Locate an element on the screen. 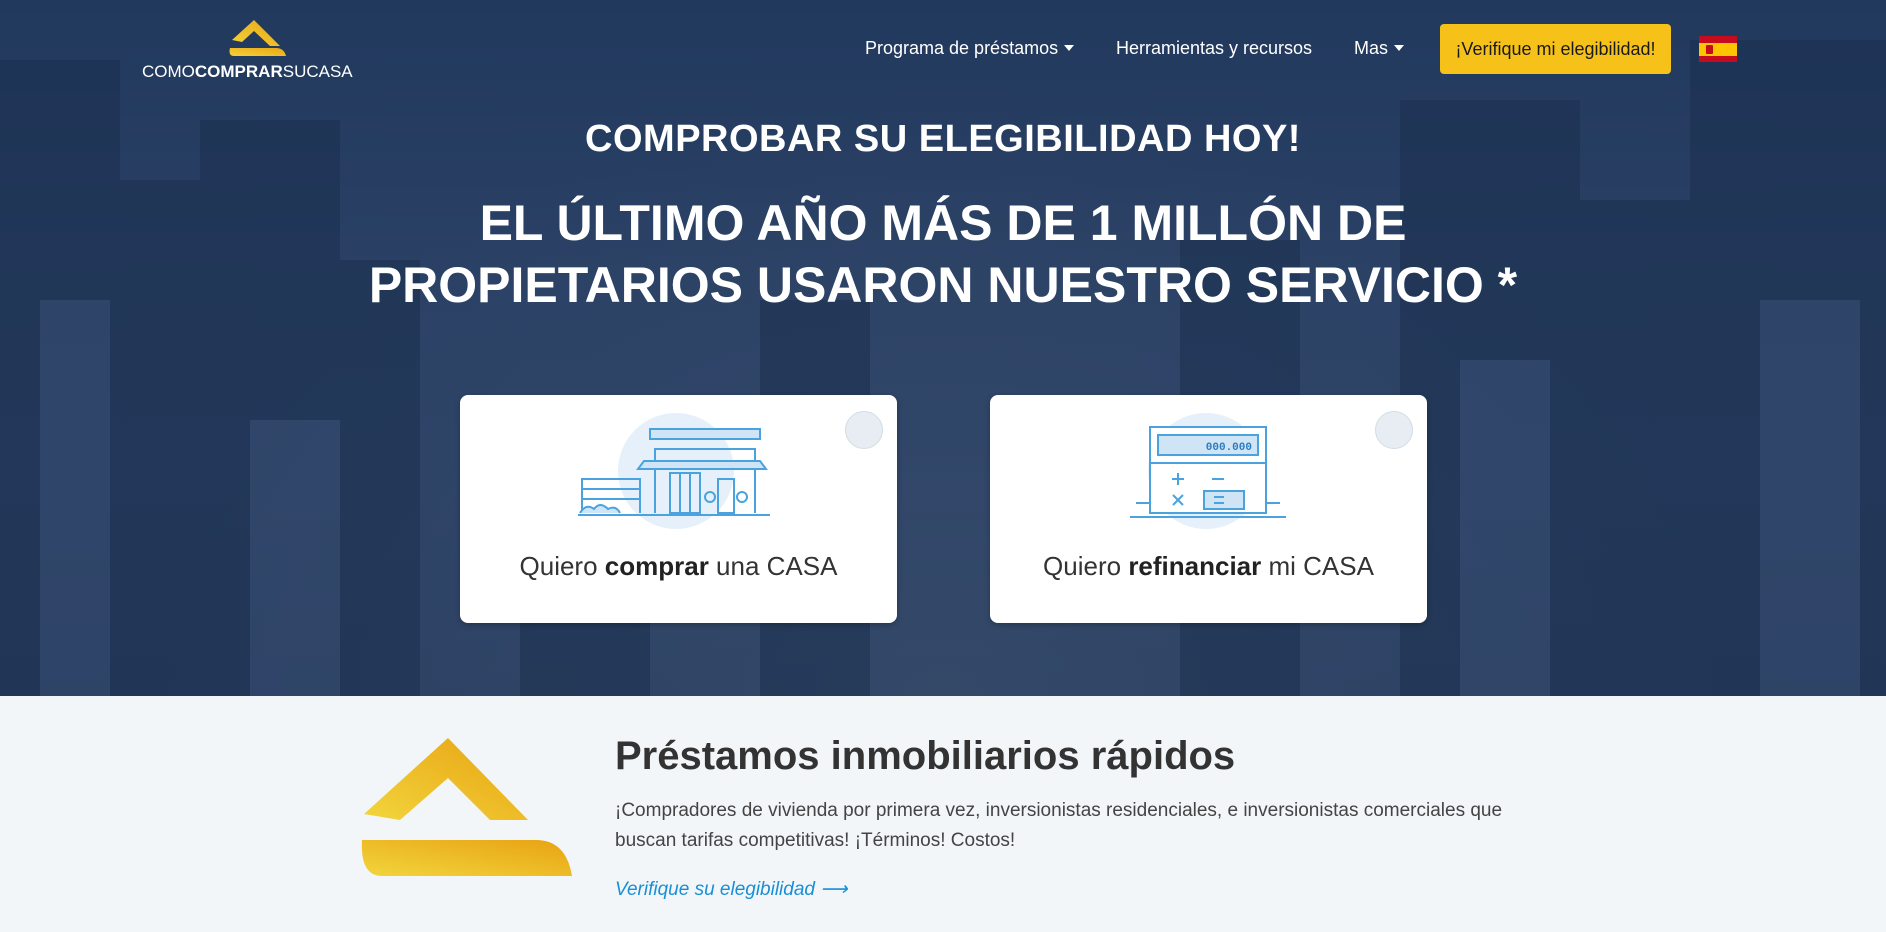 The width and height of the screenshot is (1886, 932). feature-title: Préstamos inmobiliarios rápidos is located at coordinates (925, 756).